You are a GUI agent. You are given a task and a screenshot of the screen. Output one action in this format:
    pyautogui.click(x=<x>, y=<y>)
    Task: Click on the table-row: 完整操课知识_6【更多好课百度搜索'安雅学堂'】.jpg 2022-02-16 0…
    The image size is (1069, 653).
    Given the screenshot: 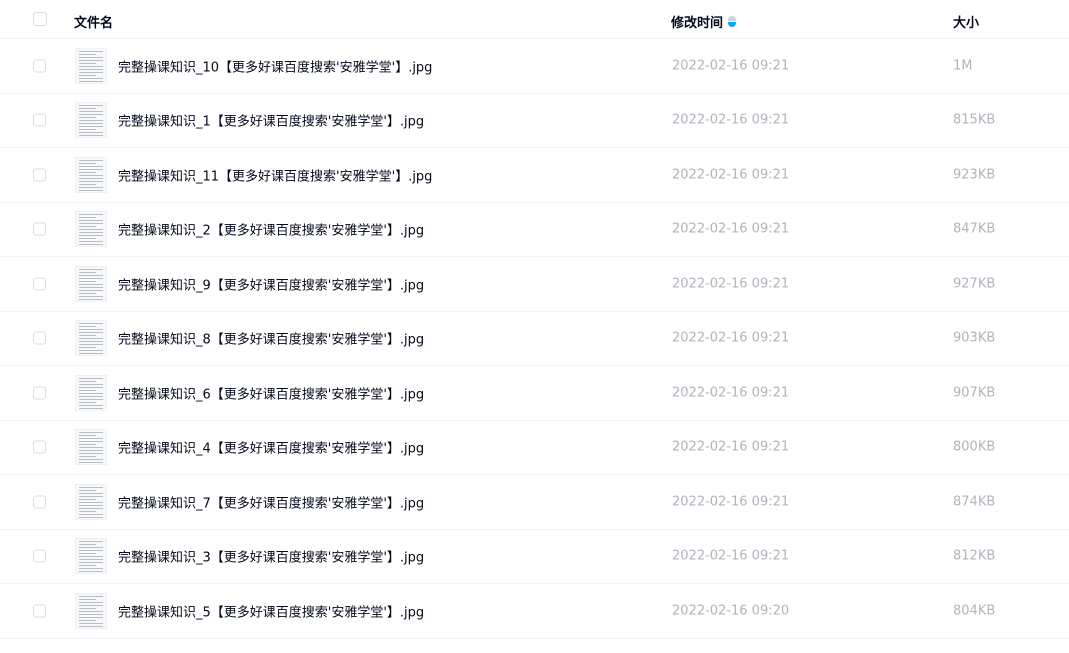 What is the action you would take?
    pyautogui.click(x=534, y=393)
    